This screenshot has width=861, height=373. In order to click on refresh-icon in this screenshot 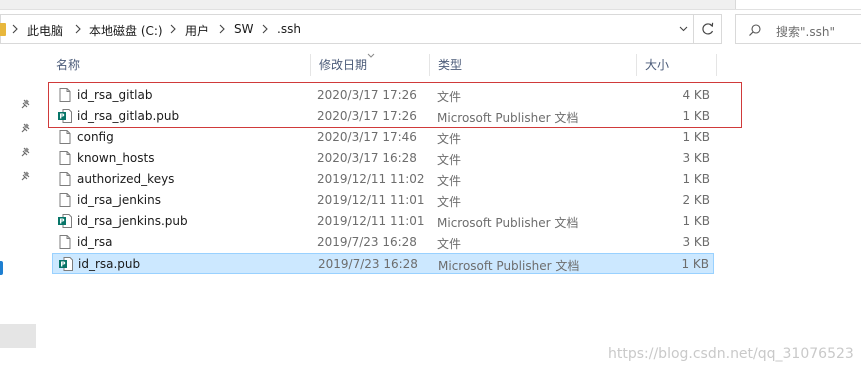, I will do `click(708, 28)`.